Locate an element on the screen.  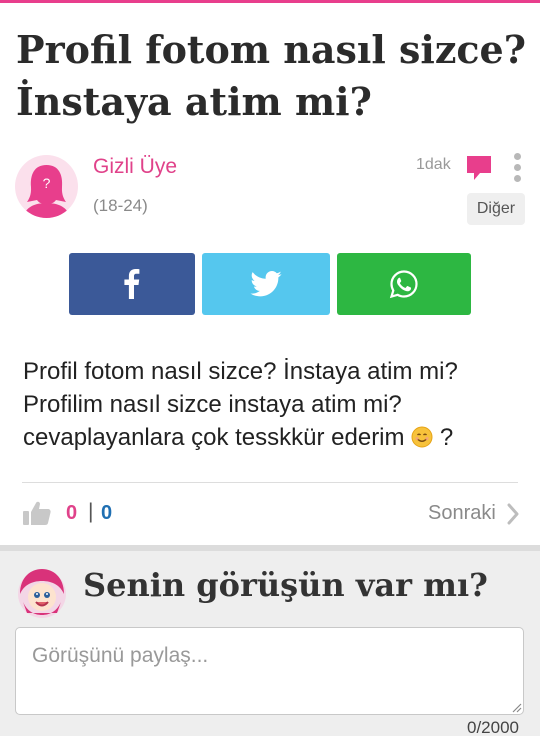
question-body-line: Profilim nasıl sizce instaya atim mi? is located at coordinates (212, 404).